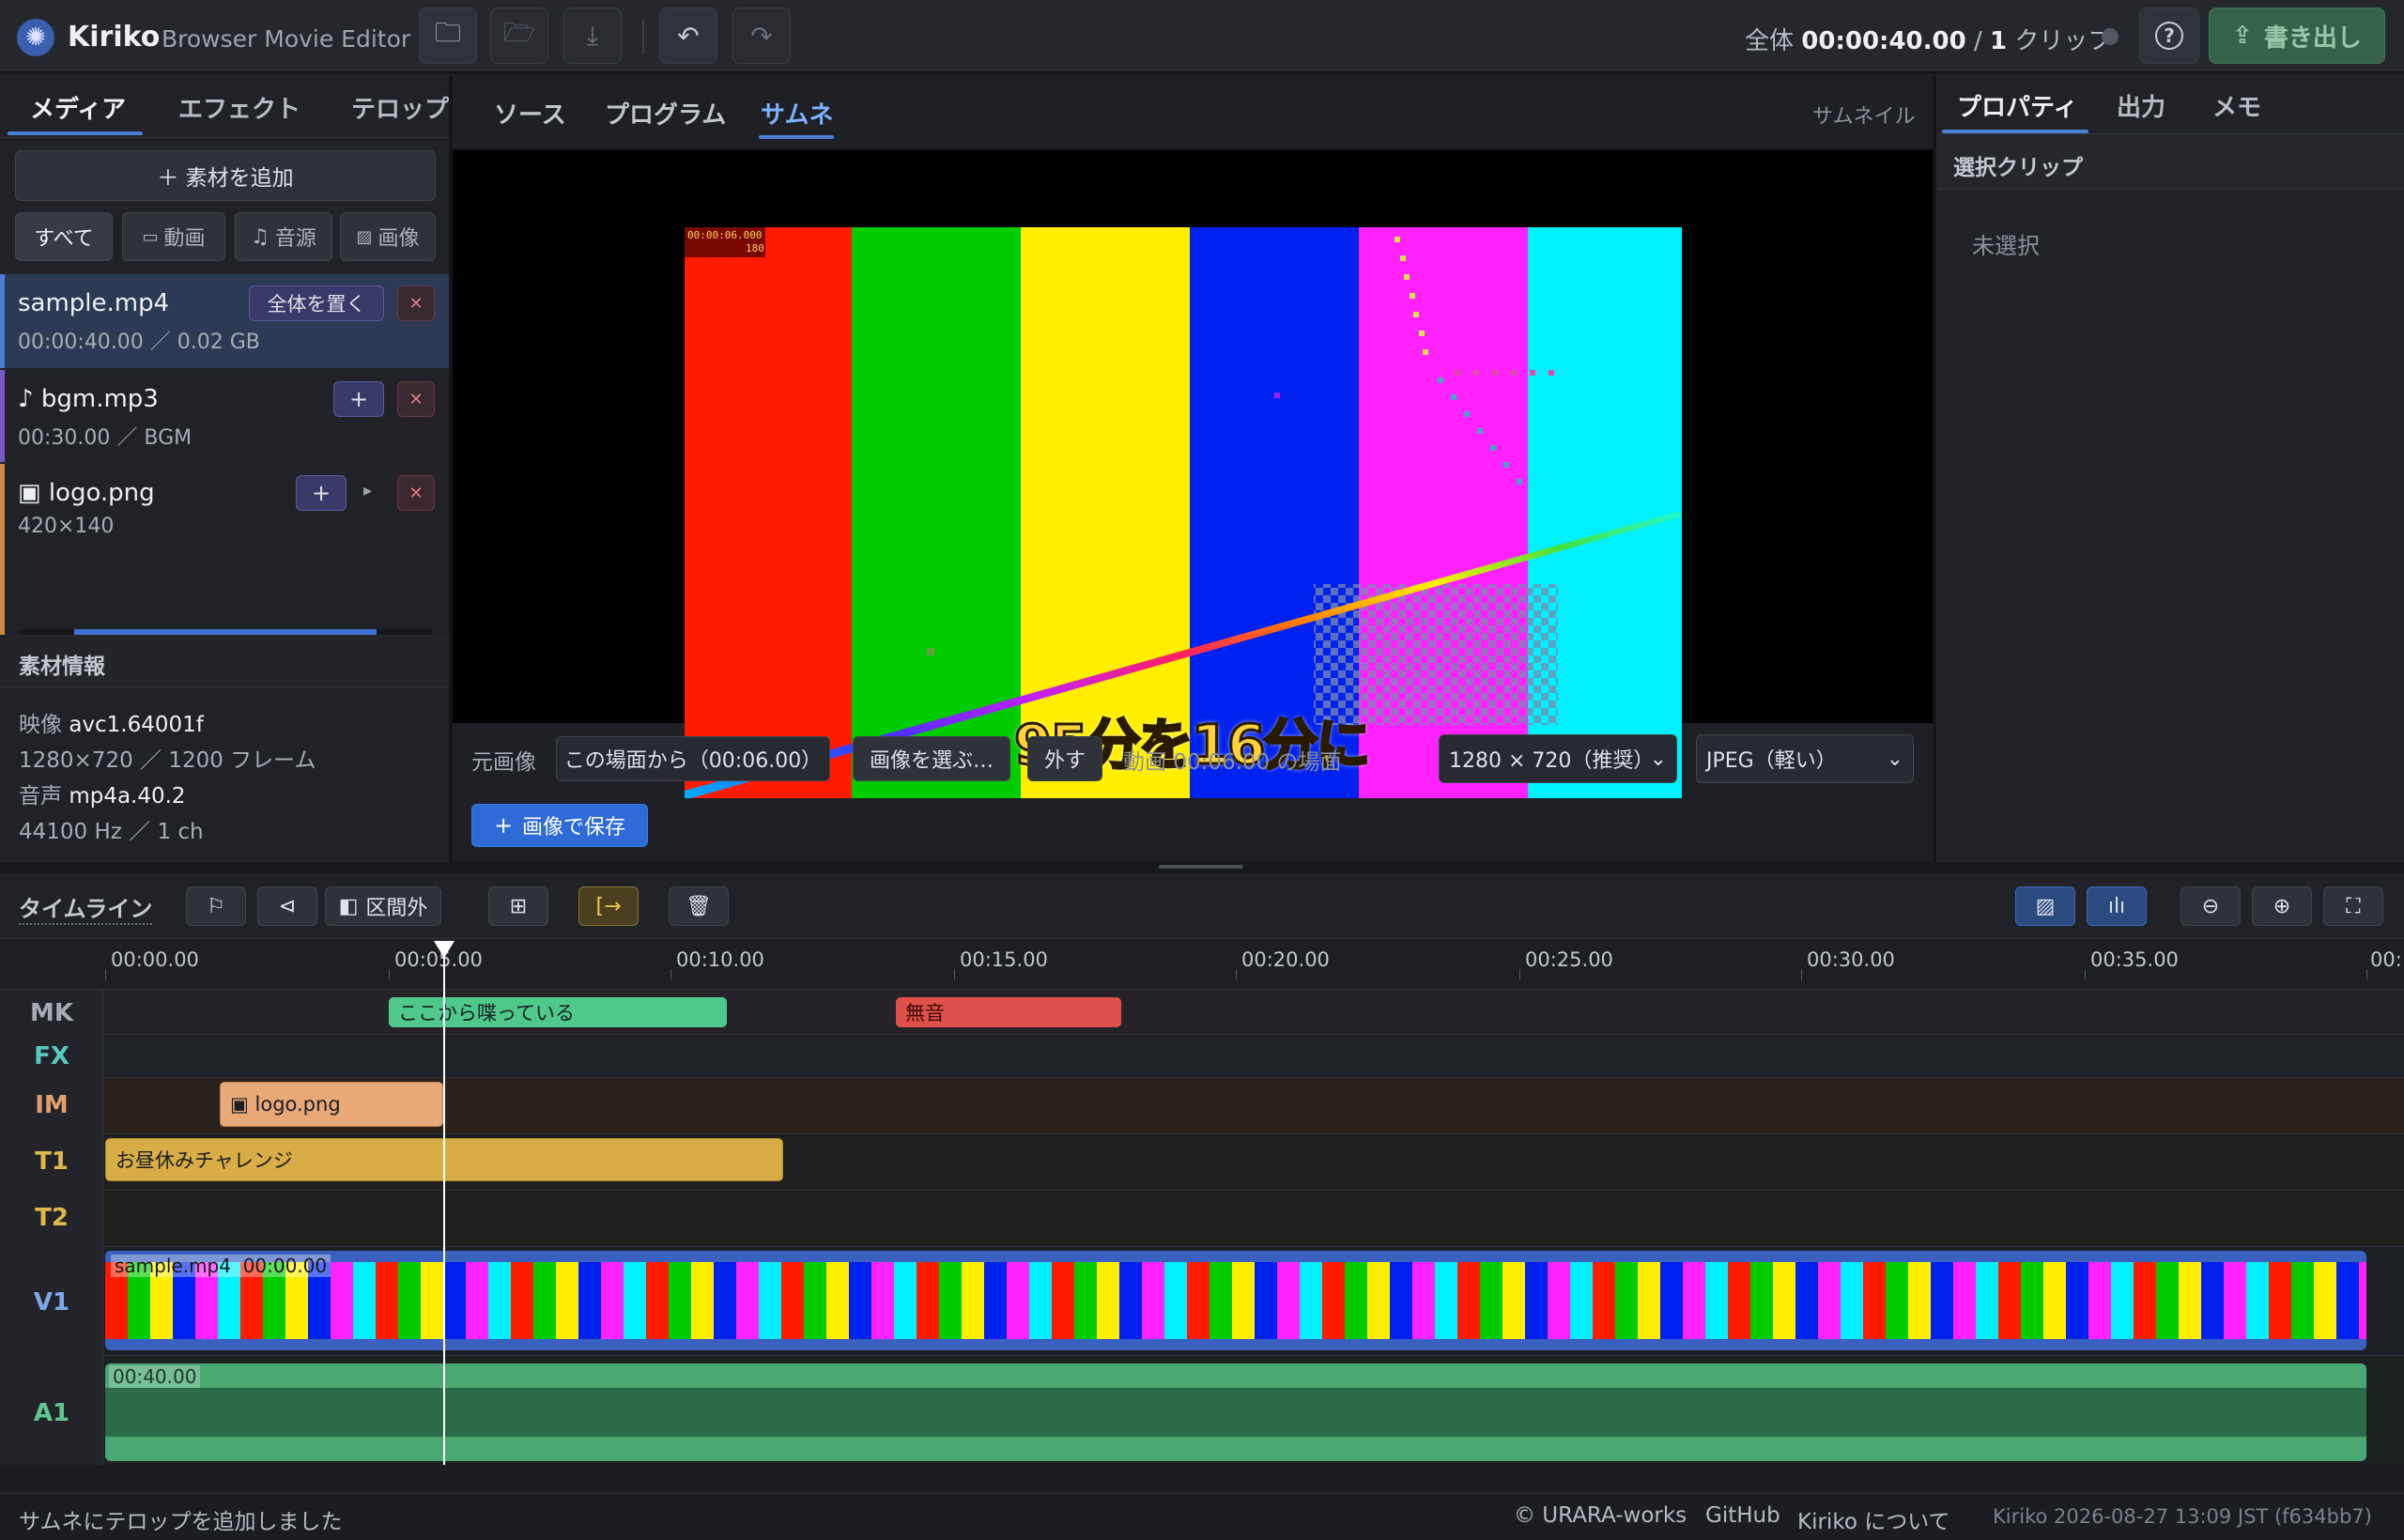  Describe the element at coordinates (574, 827) in the screenshot. I see `save-image-label: 画像で保存` at that location.